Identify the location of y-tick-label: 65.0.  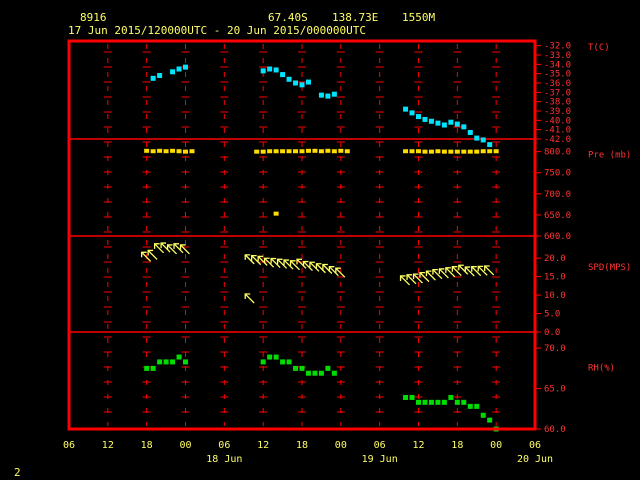
(555, 390).